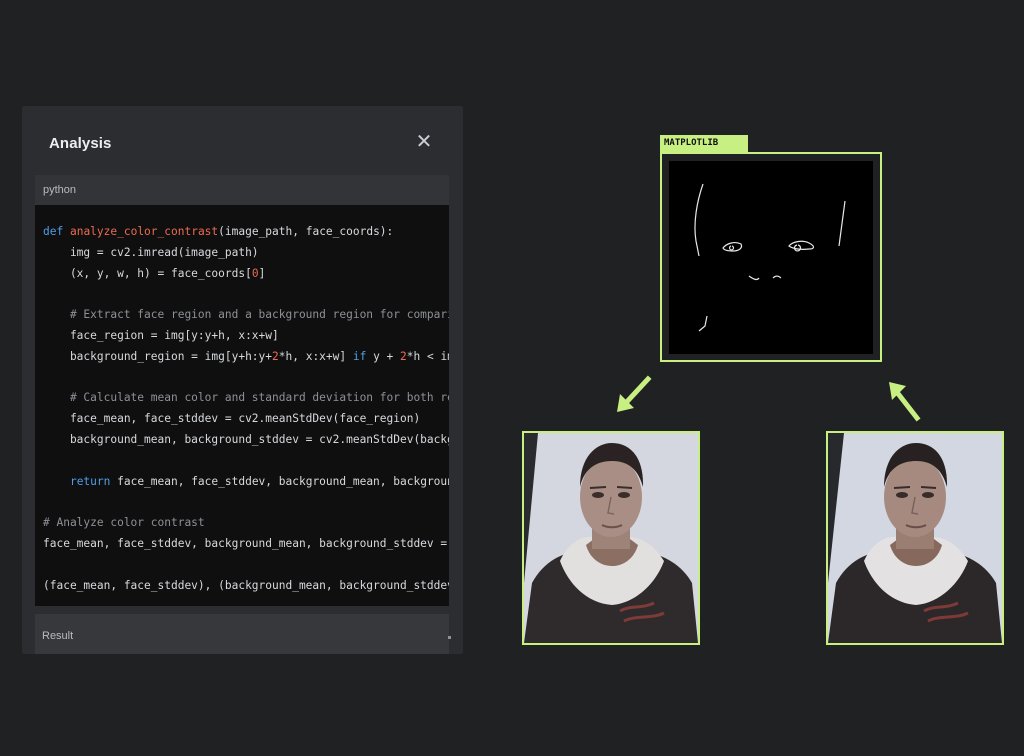 This screenshot has height=756, width=1024. Describe the element at coordinates (124, 523) in the screenshot. I see `code-line: # Analyze color contrast` at that location.